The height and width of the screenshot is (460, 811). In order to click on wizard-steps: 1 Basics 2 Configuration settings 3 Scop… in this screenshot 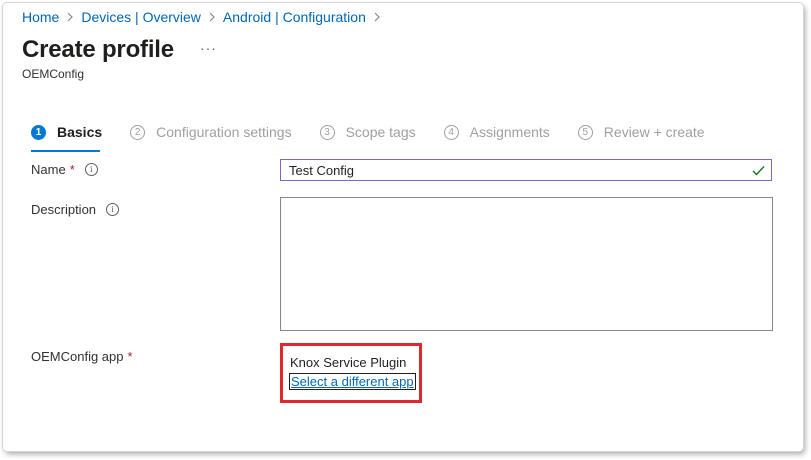, I will do `click(382, 132)`.